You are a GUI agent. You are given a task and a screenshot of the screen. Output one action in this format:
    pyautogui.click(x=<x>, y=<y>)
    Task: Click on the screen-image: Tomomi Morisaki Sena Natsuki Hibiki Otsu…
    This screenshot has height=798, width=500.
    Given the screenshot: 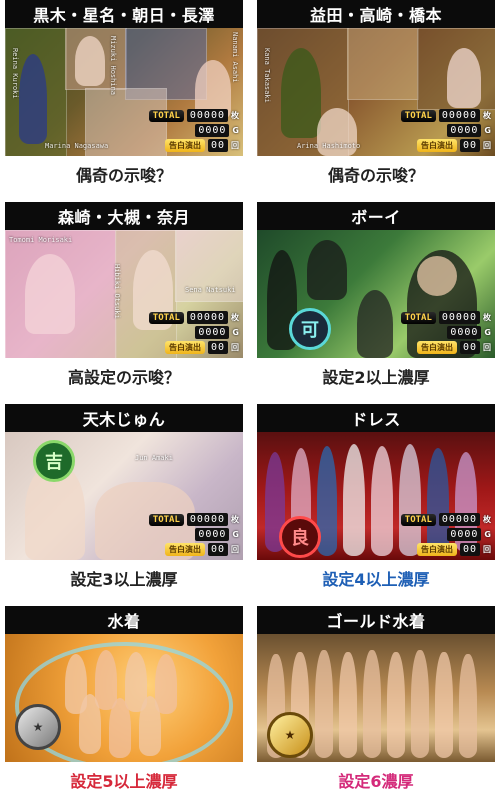 What is the action you would take?
    pyautogui.click(x=124, y=294)
    